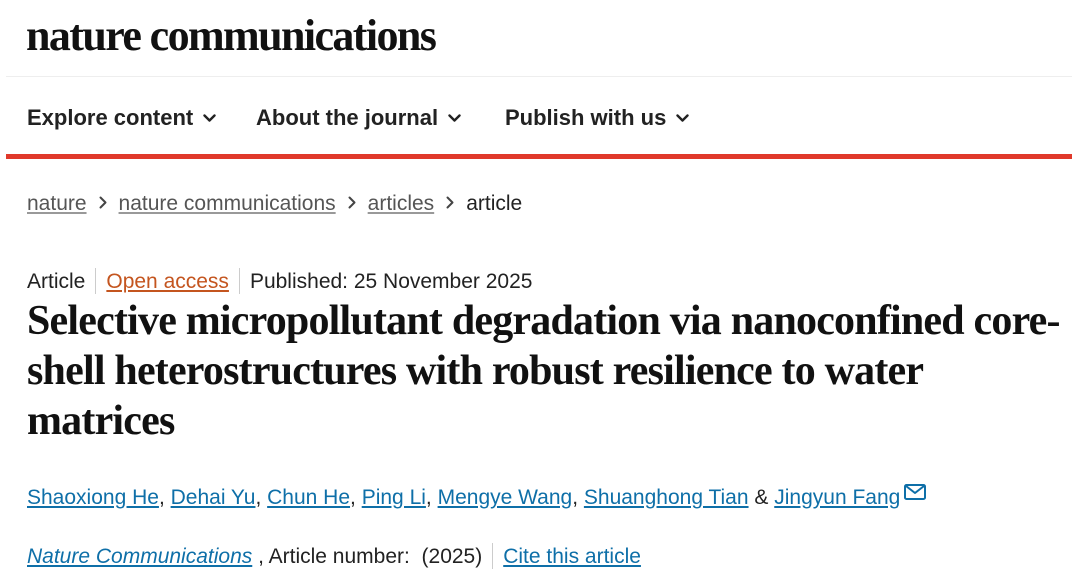 This screenshot has height=579, width=1080. What do you see at coordinates (401, 203) in the screenshot?
I see `breadcrumb-link-articles: articles` at bounding box center [401, 203].